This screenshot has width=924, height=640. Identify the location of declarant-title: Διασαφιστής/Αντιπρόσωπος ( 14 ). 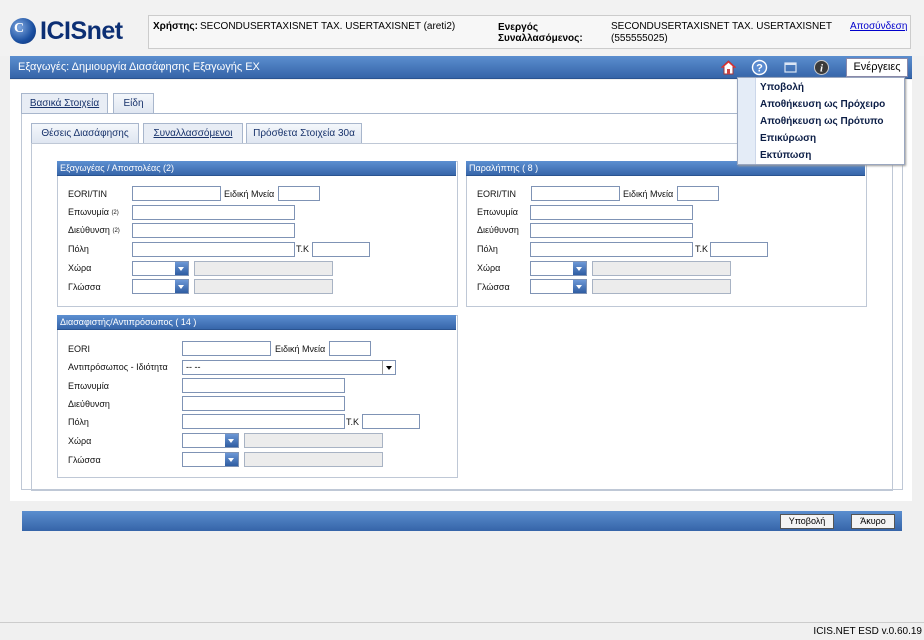
(256, 322).